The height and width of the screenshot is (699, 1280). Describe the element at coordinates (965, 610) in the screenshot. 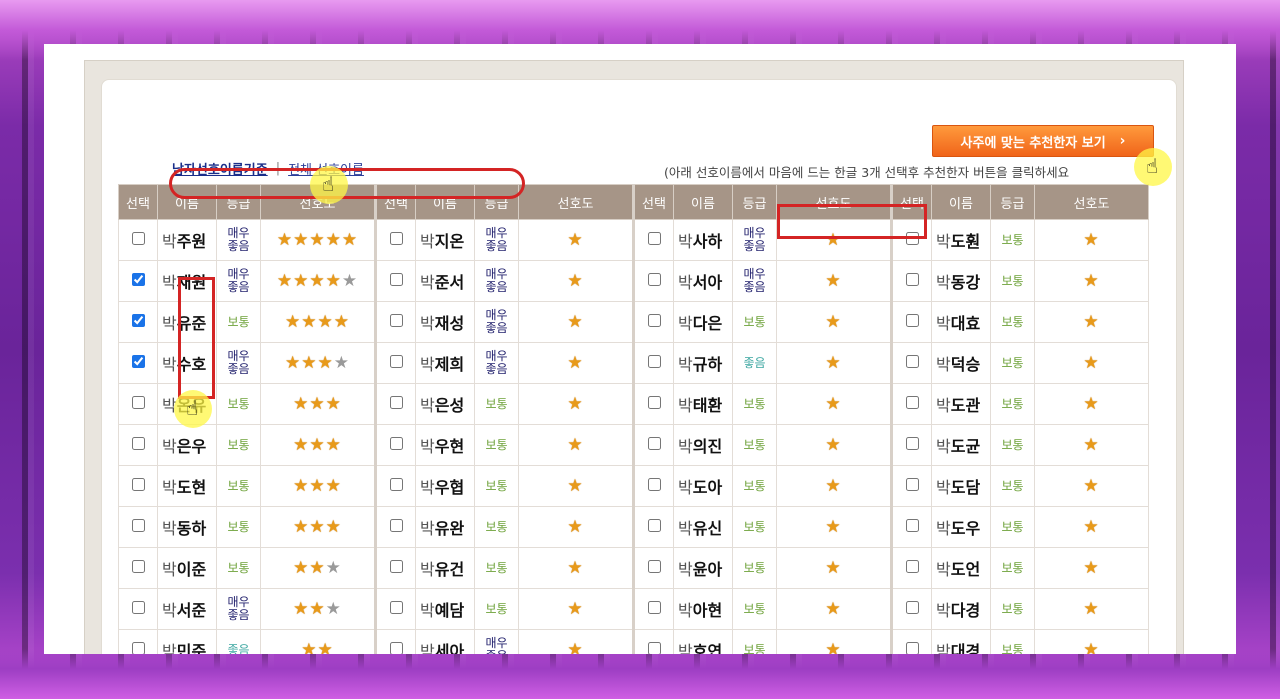

I see `given-name: 다경` at that location.